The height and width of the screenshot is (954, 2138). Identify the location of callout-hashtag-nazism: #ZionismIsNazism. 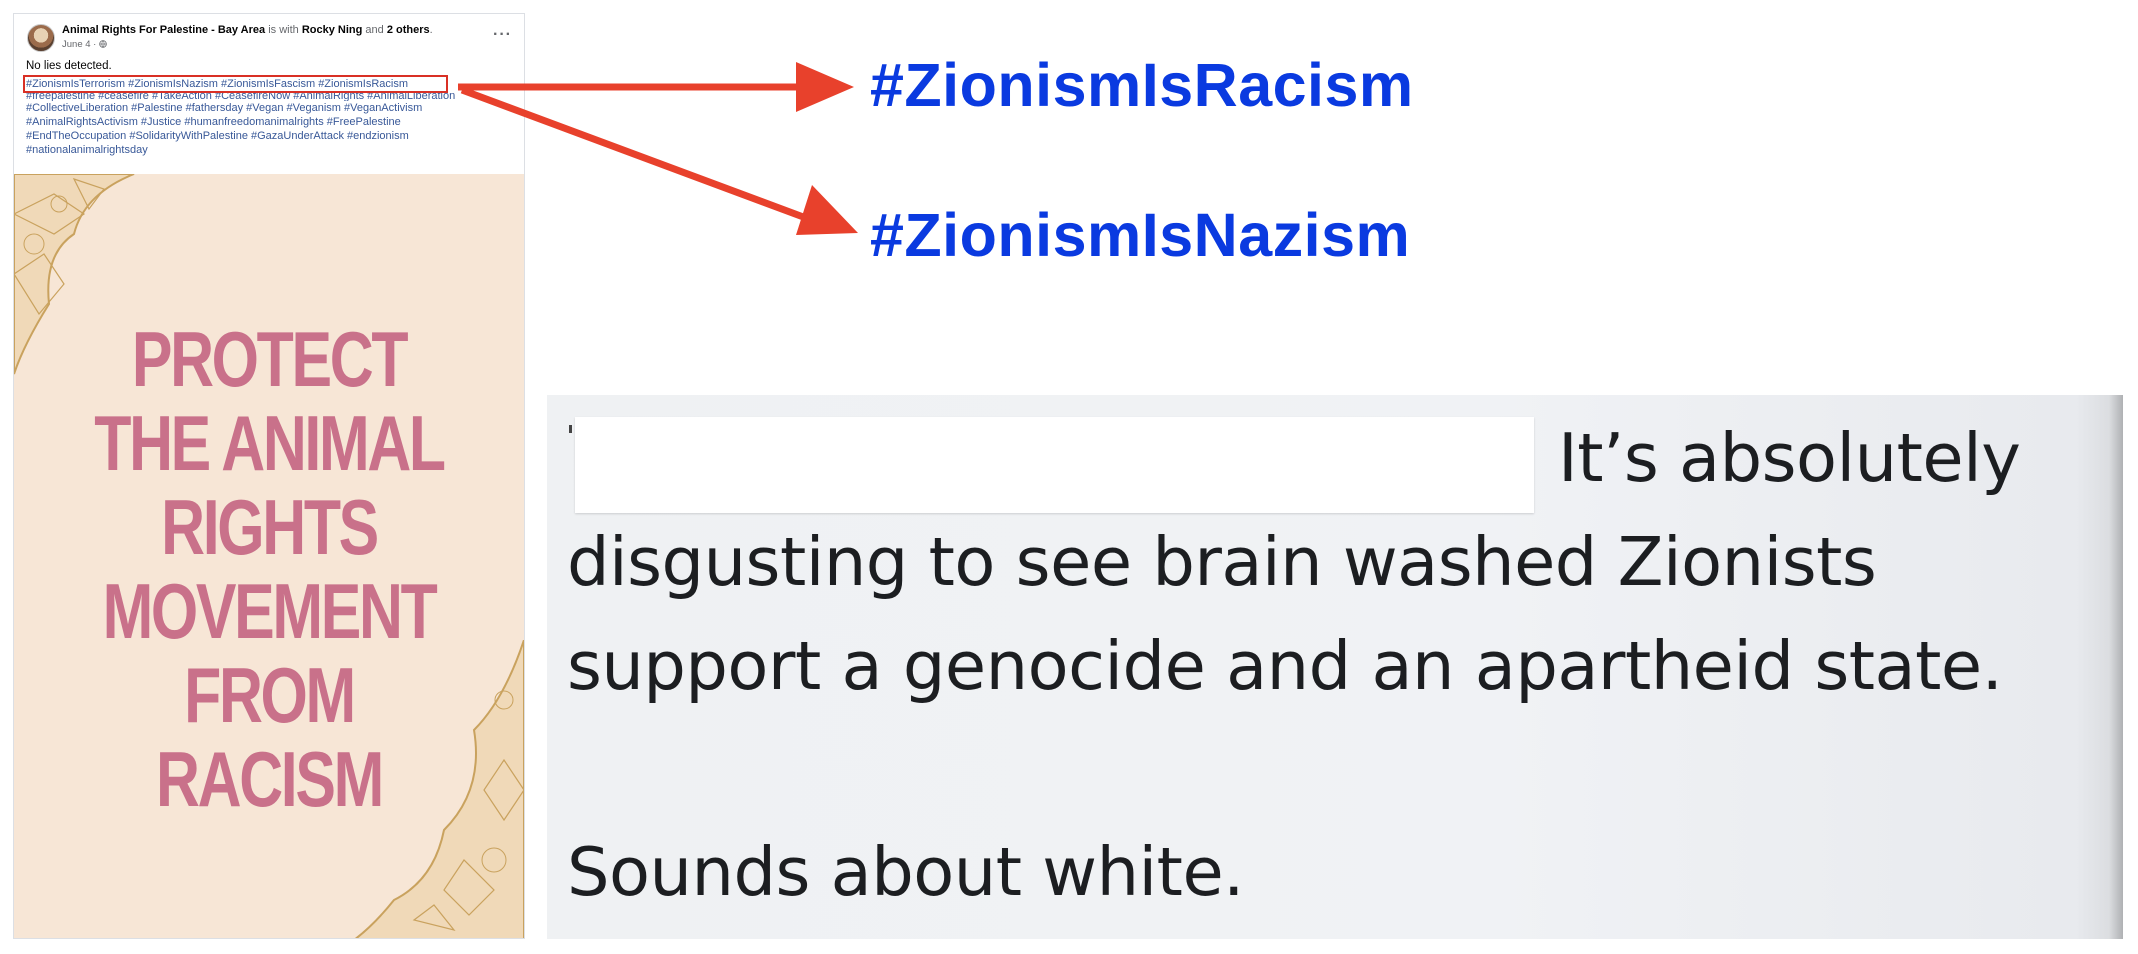
(1140, 235).